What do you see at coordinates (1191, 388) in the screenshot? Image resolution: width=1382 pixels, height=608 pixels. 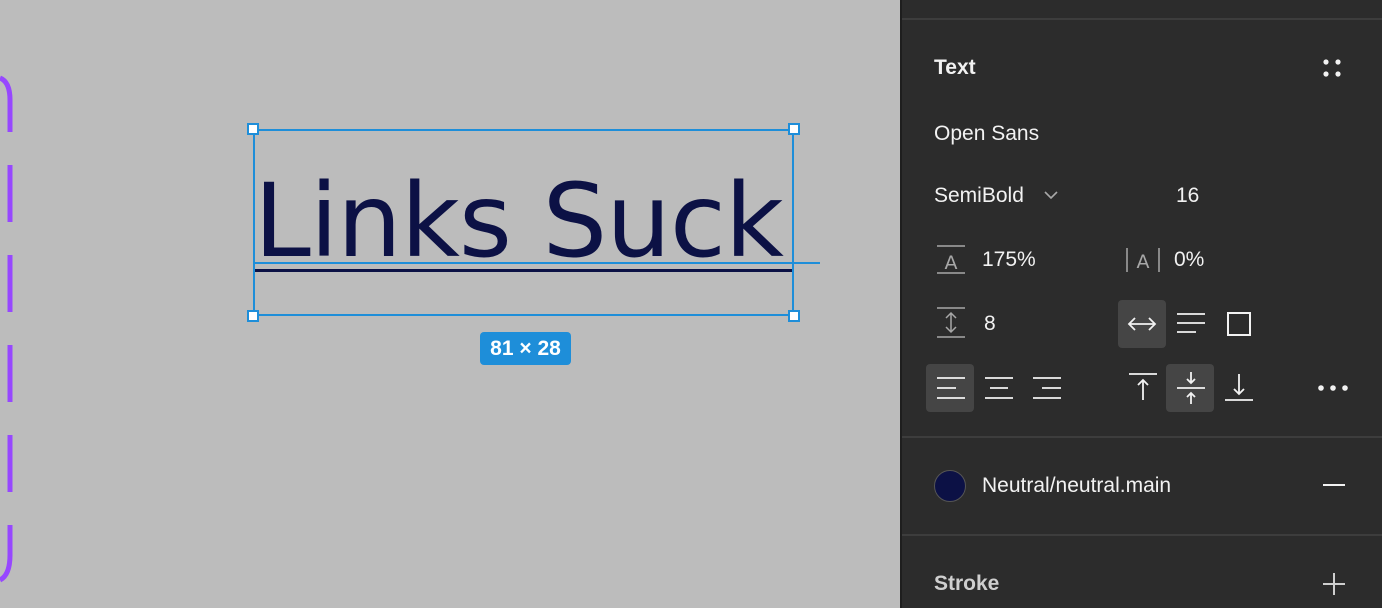 I see `align-middle-icon` at bounding box center [1191, 388].